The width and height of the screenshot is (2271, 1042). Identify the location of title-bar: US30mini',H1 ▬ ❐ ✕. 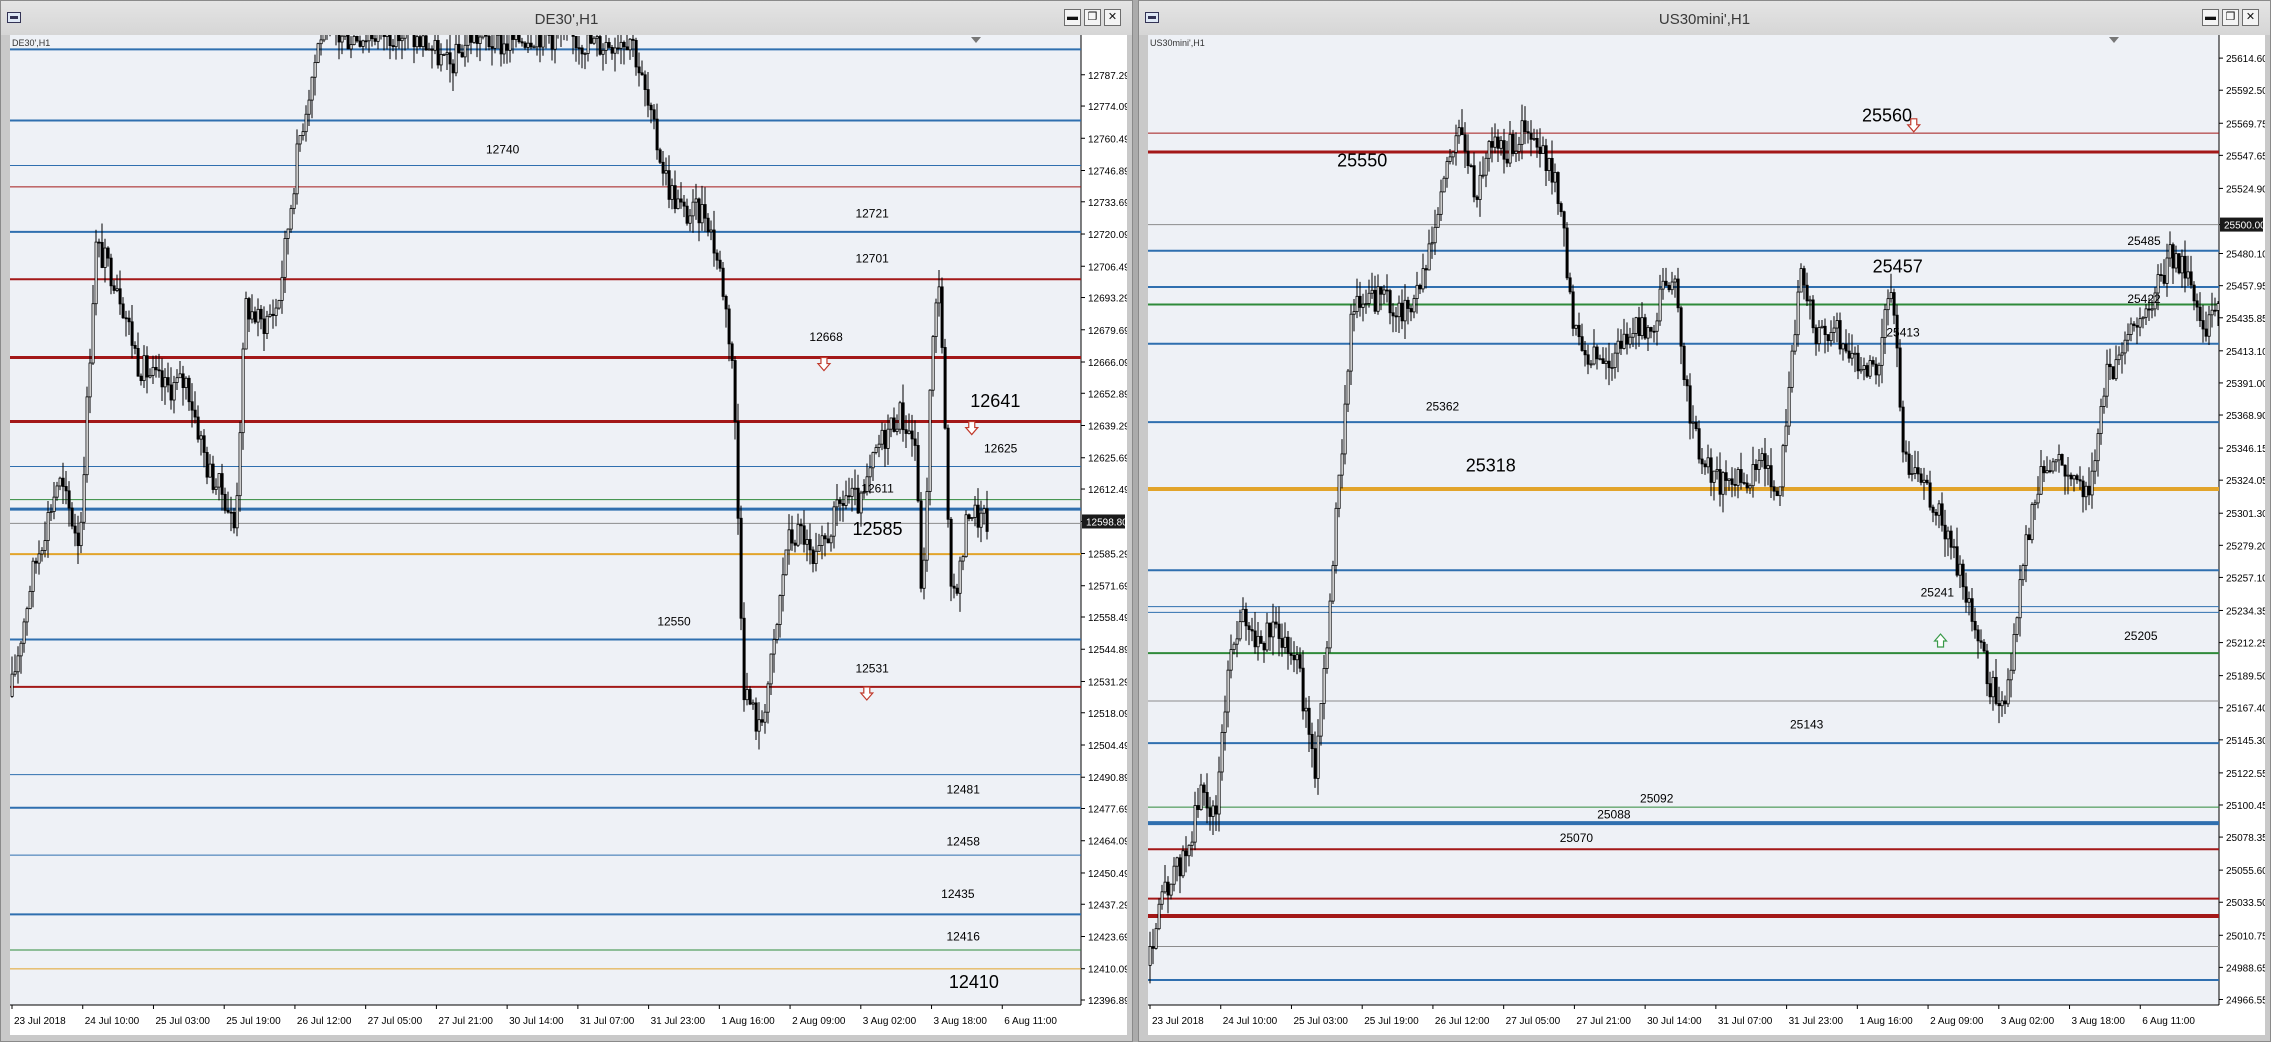
(1704, 18).